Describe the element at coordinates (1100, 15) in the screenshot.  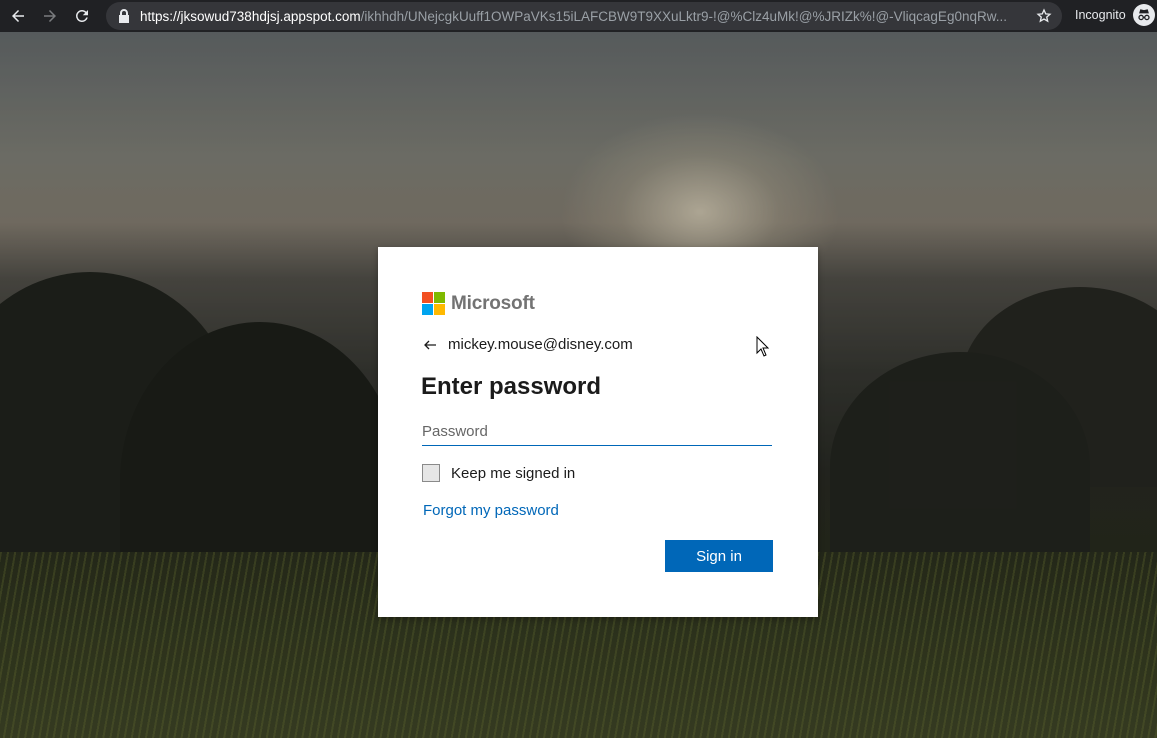
I see `incognito-label: Incognito` at that location.